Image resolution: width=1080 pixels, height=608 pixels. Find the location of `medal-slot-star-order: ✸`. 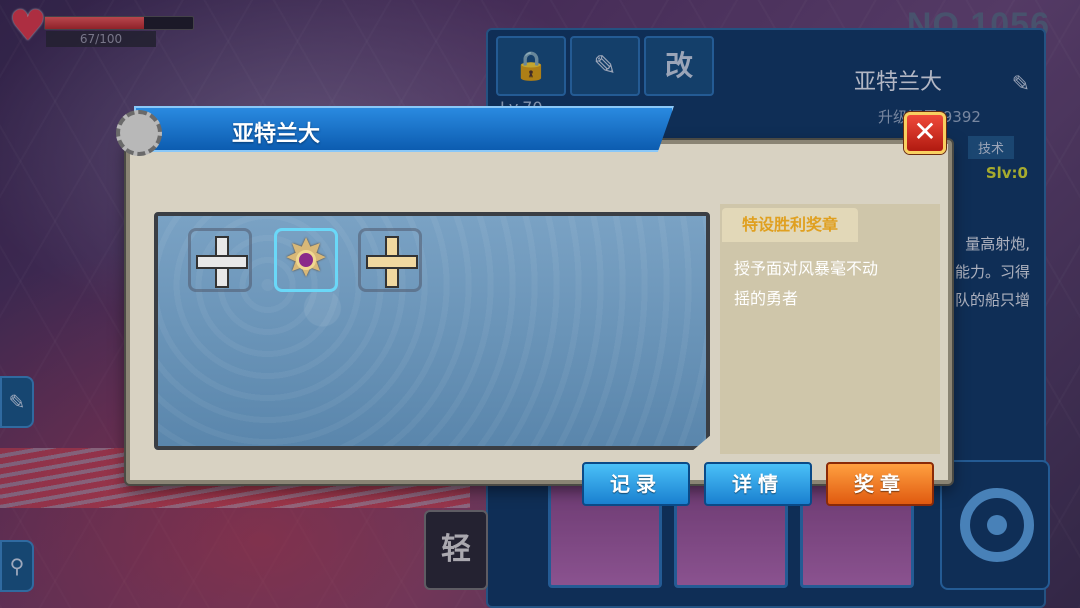

medal-slot-star-order: ✸ is located at coordinates (306, 260).